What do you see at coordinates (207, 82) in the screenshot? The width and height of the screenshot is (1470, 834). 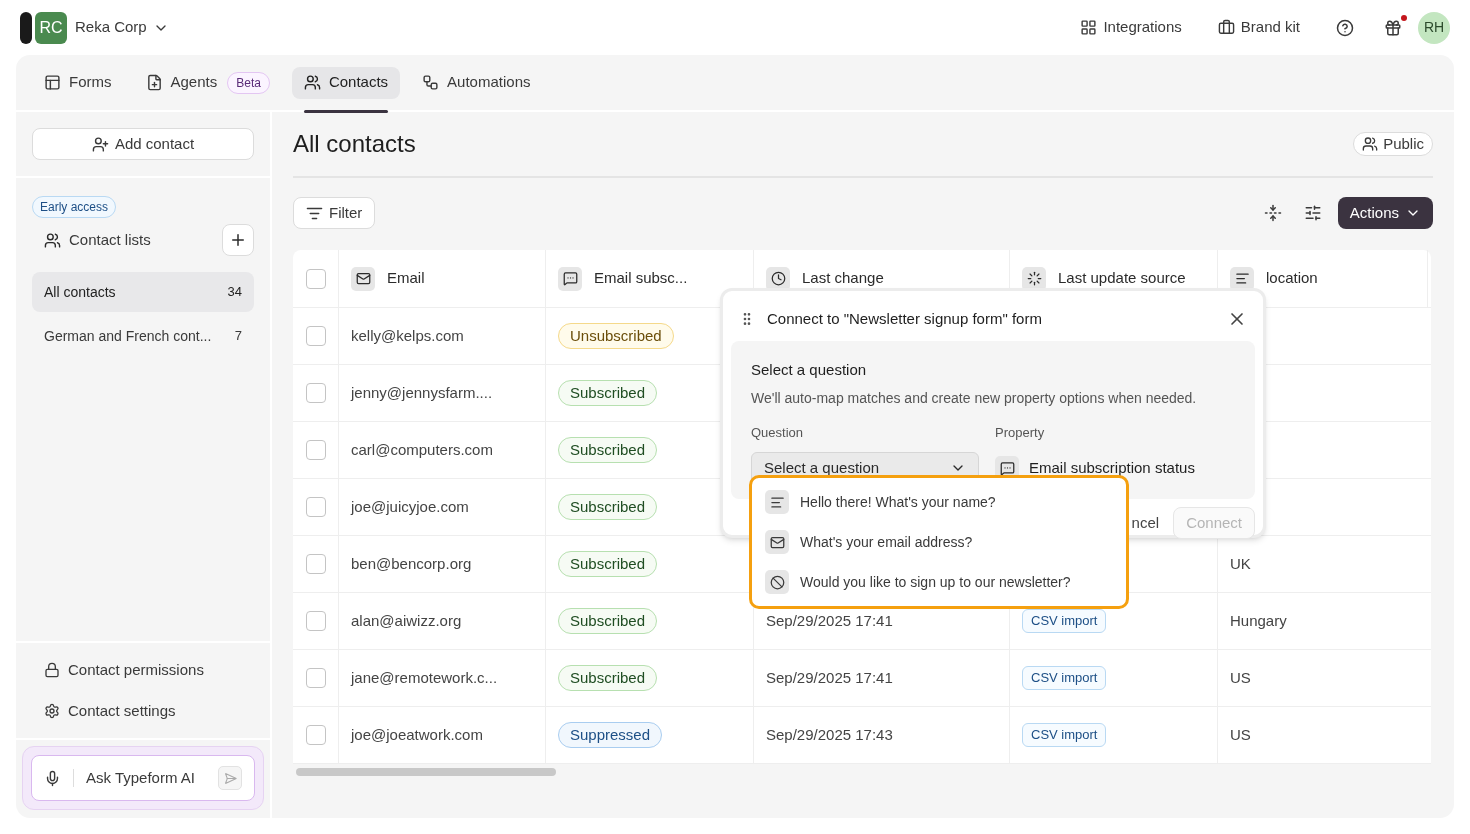 I see `nav-tab: Agents Beta` at bounding box center [207, 82].